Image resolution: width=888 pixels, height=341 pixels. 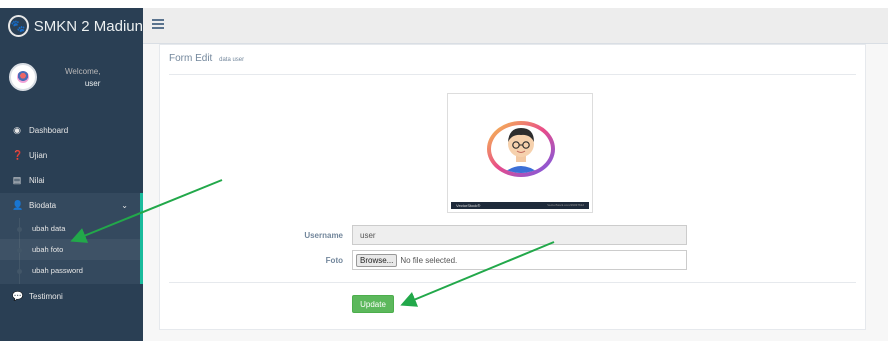 I want to click on paw-icon: 🐾, so click(x=18, y=26).